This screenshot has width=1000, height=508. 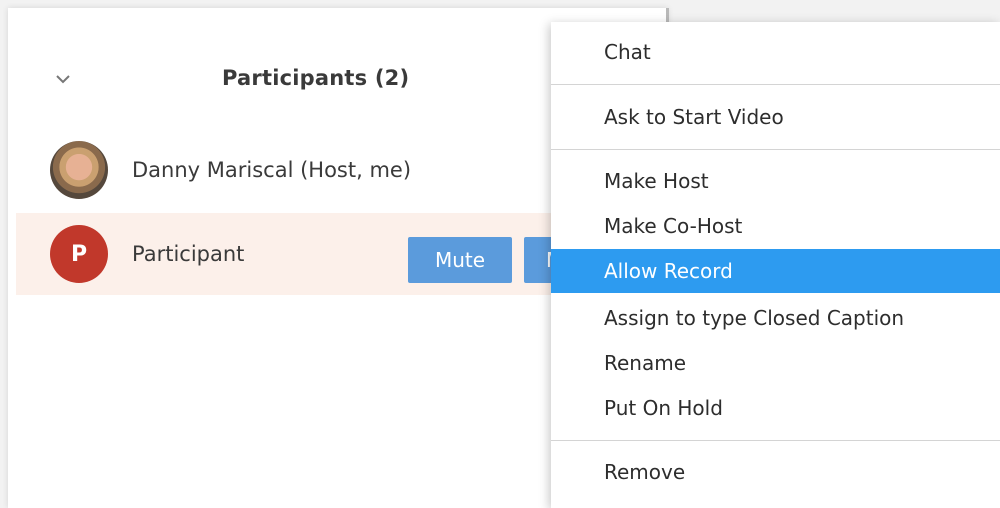 What do you see at coordinates (775, 52) in the screenshot?
I see `menu-item-chat: Chat` at bounding box center [775, 52].